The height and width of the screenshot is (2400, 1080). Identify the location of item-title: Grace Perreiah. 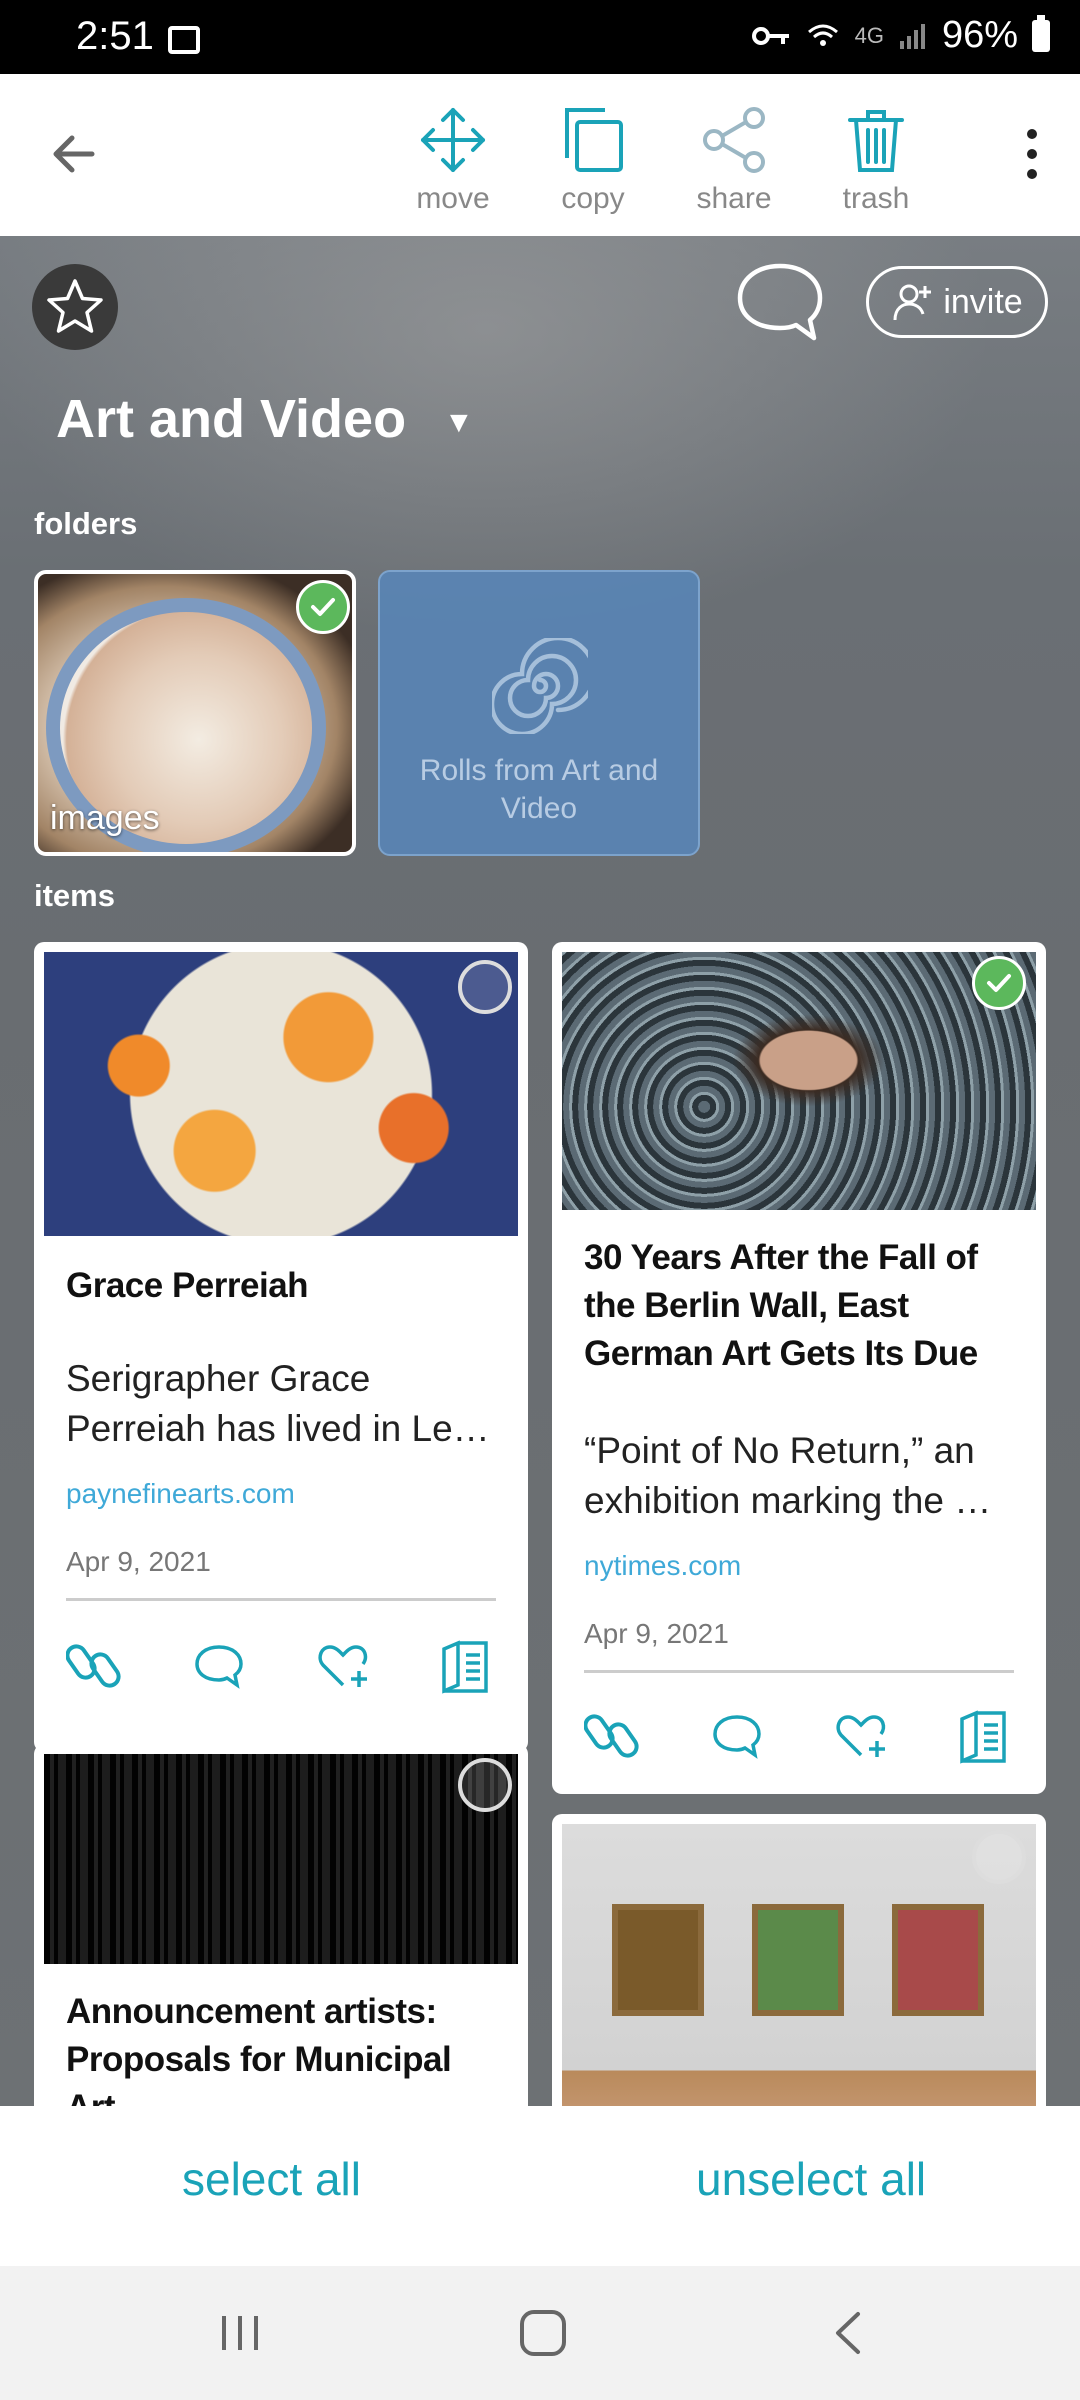
(281, 1286).